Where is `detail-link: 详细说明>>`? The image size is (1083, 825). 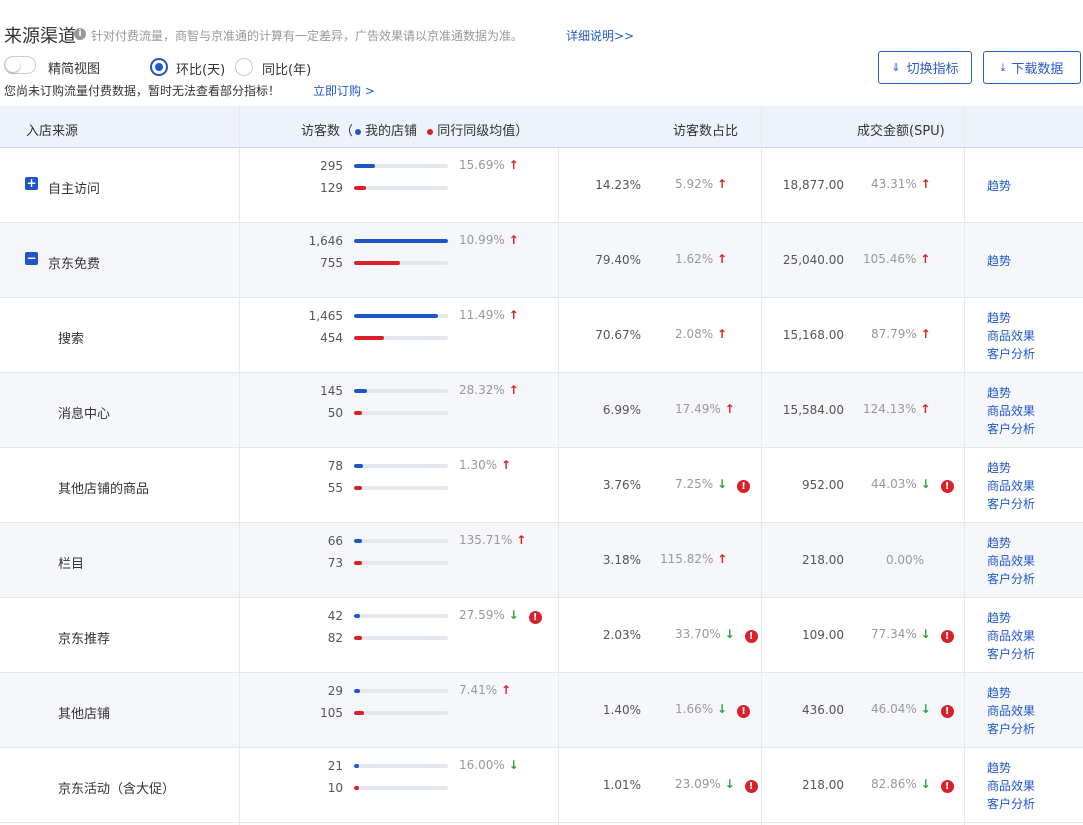
detail-link: 详细说明>> is located at coordinates (600, 35).